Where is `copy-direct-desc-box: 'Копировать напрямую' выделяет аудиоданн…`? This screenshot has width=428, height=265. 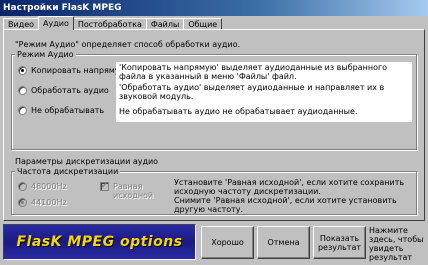
copy-direct-desc-box: 'Копировать напрямую' выделяет аудиоданн… is located at coordinates (264, 72).